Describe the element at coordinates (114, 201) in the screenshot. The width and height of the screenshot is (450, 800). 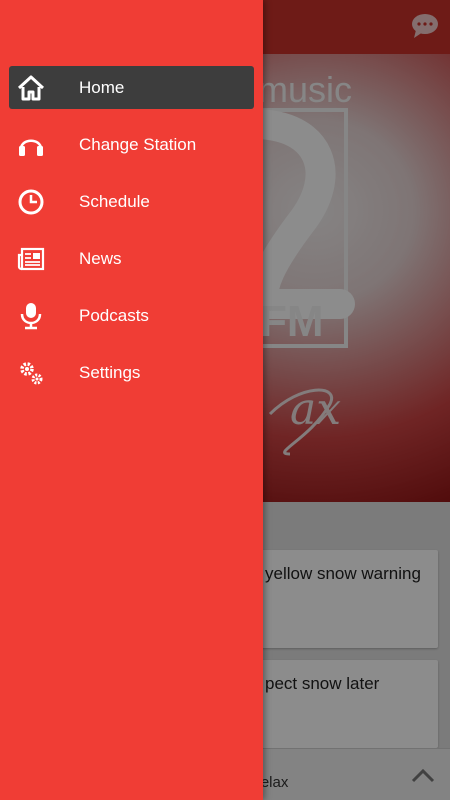
I see `drawer-item-label: Schedule` at that location.